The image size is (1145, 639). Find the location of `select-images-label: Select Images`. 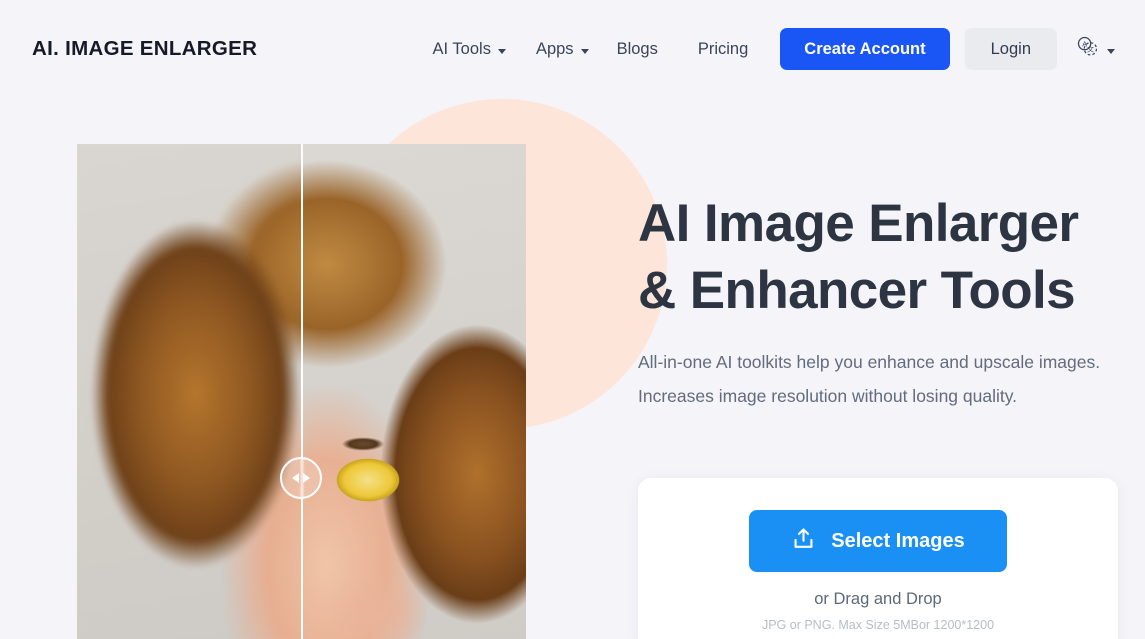

select-images-label: Select Images is located at coordinates (898, 540).